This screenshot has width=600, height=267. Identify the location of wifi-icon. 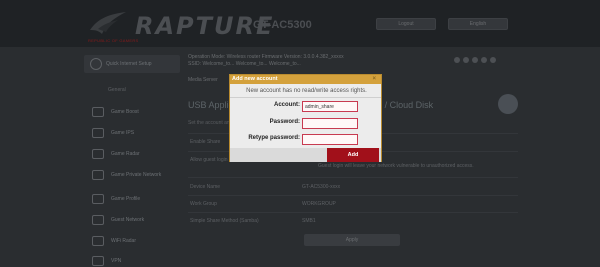
(98, 241).